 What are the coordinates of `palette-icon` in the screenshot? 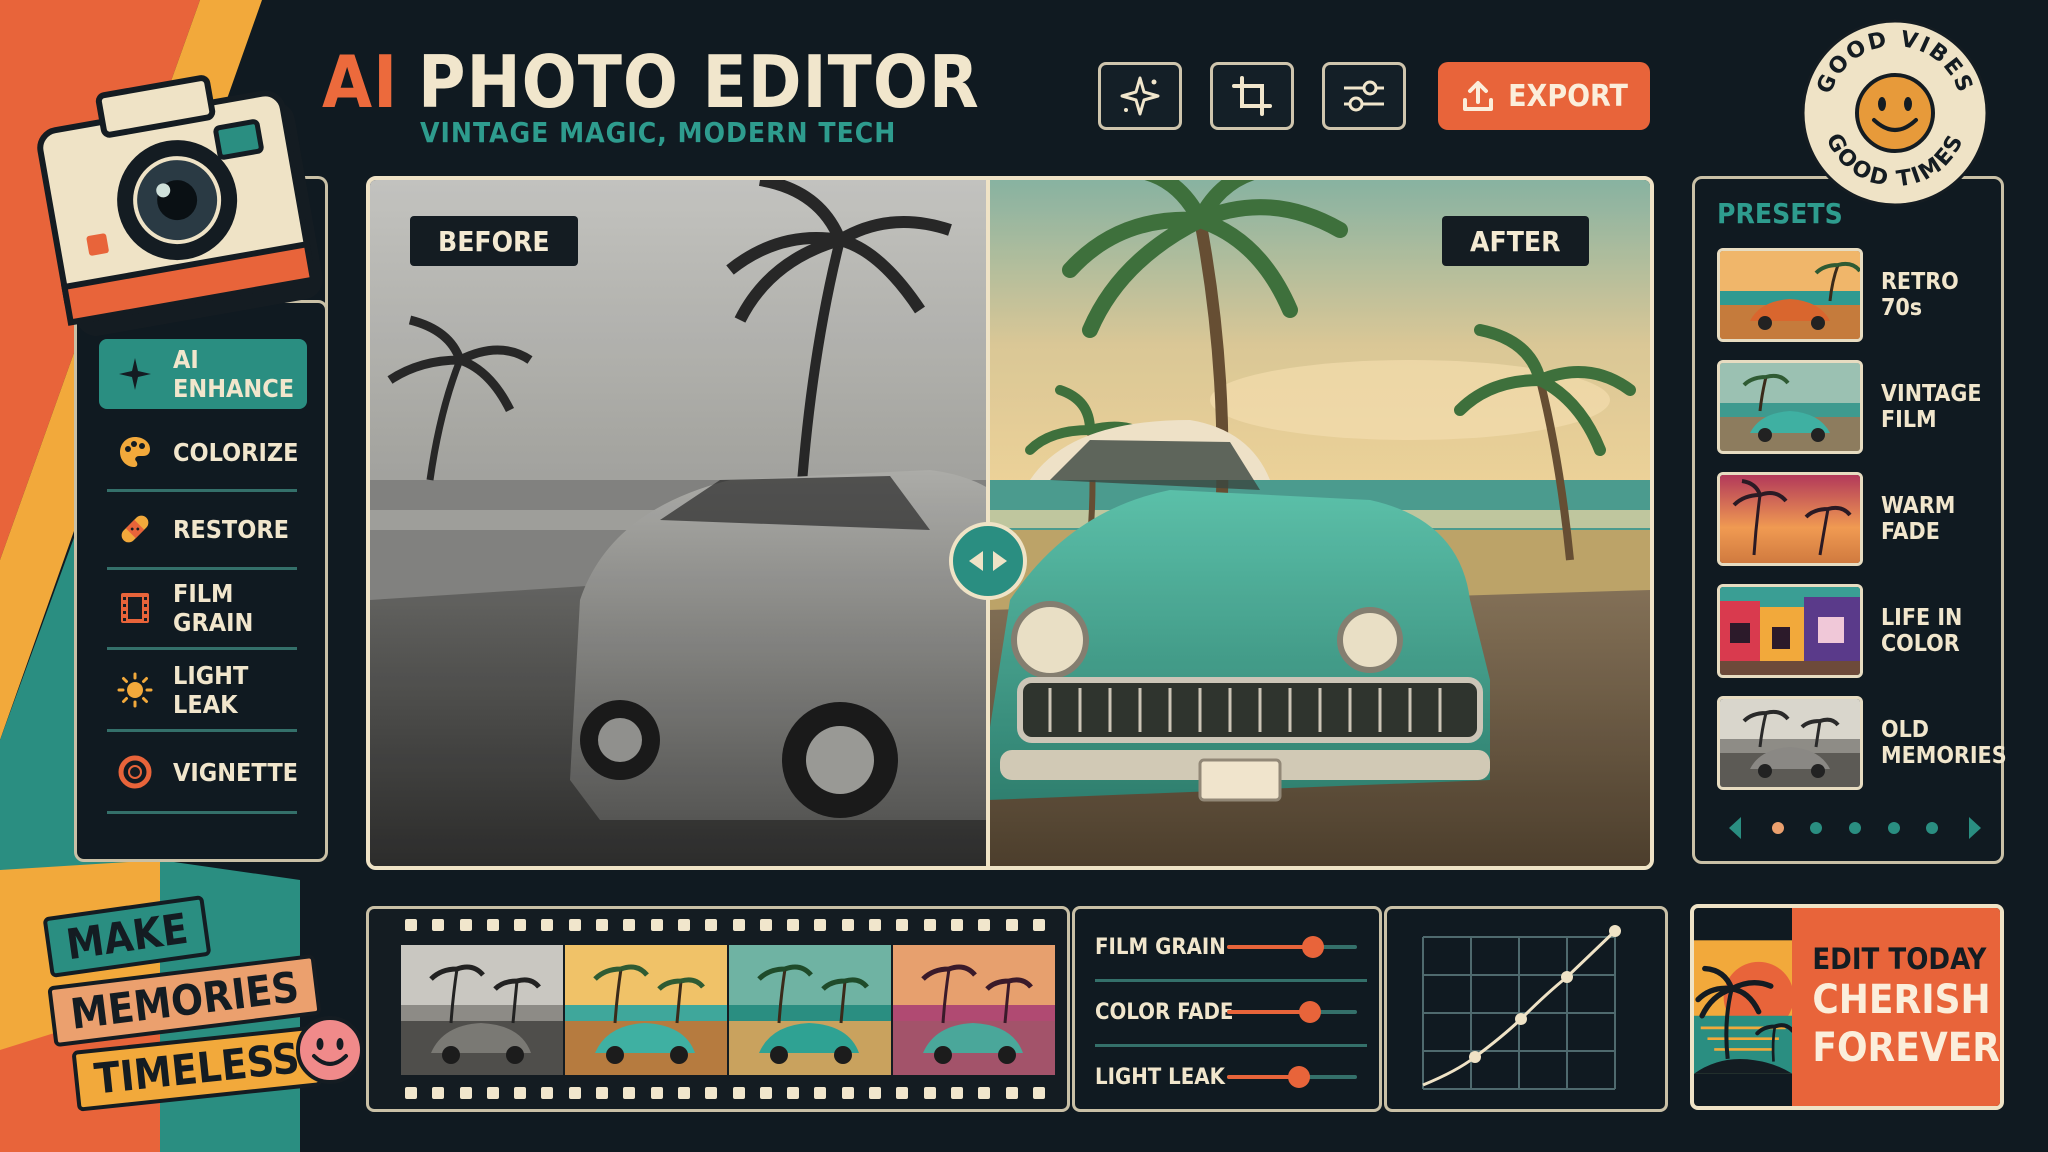 It's located at (135, 452).